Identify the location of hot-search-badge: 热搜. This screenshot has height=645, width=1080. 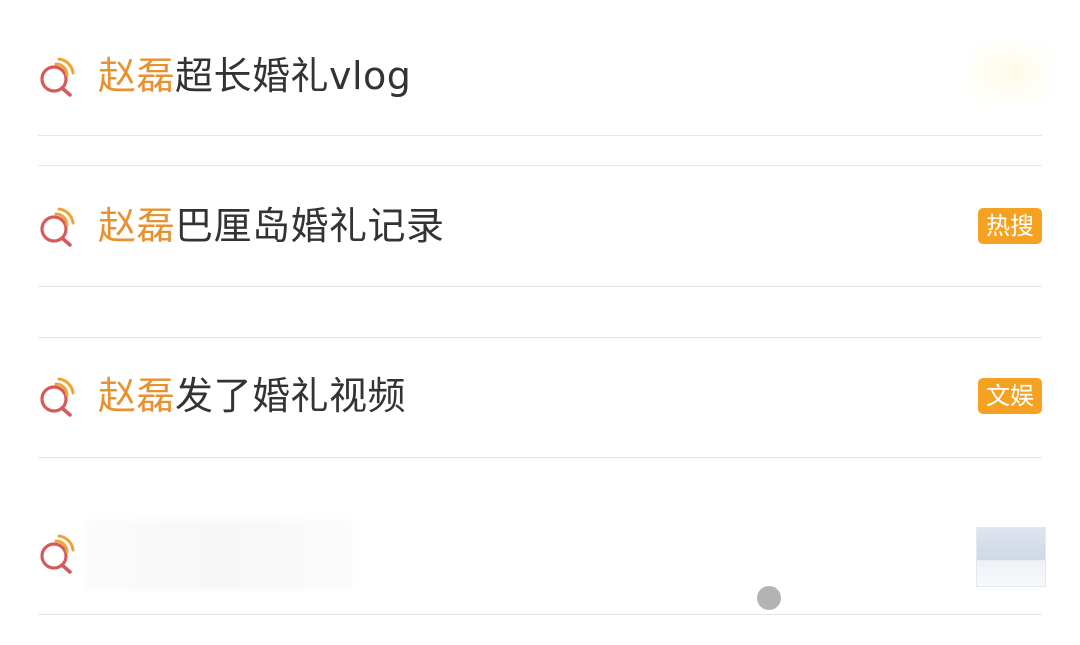
(1010, 226).